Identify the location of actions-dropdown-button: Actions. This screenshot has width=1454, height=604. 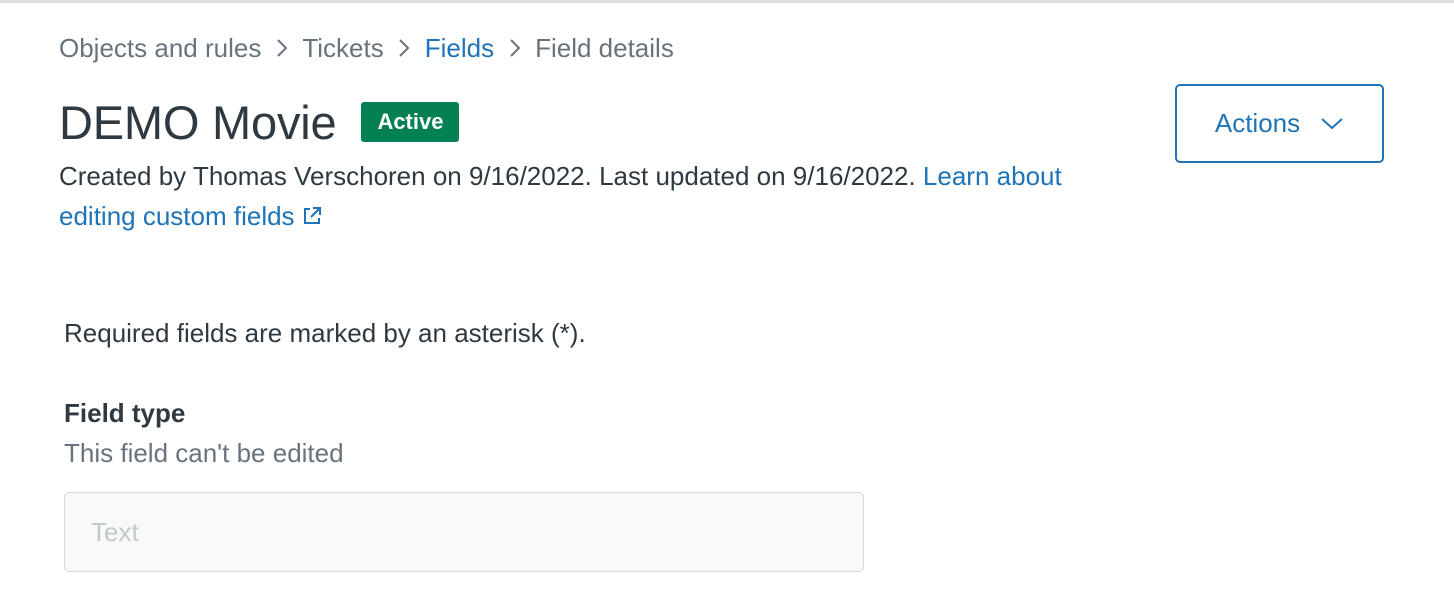
(1279, 123).